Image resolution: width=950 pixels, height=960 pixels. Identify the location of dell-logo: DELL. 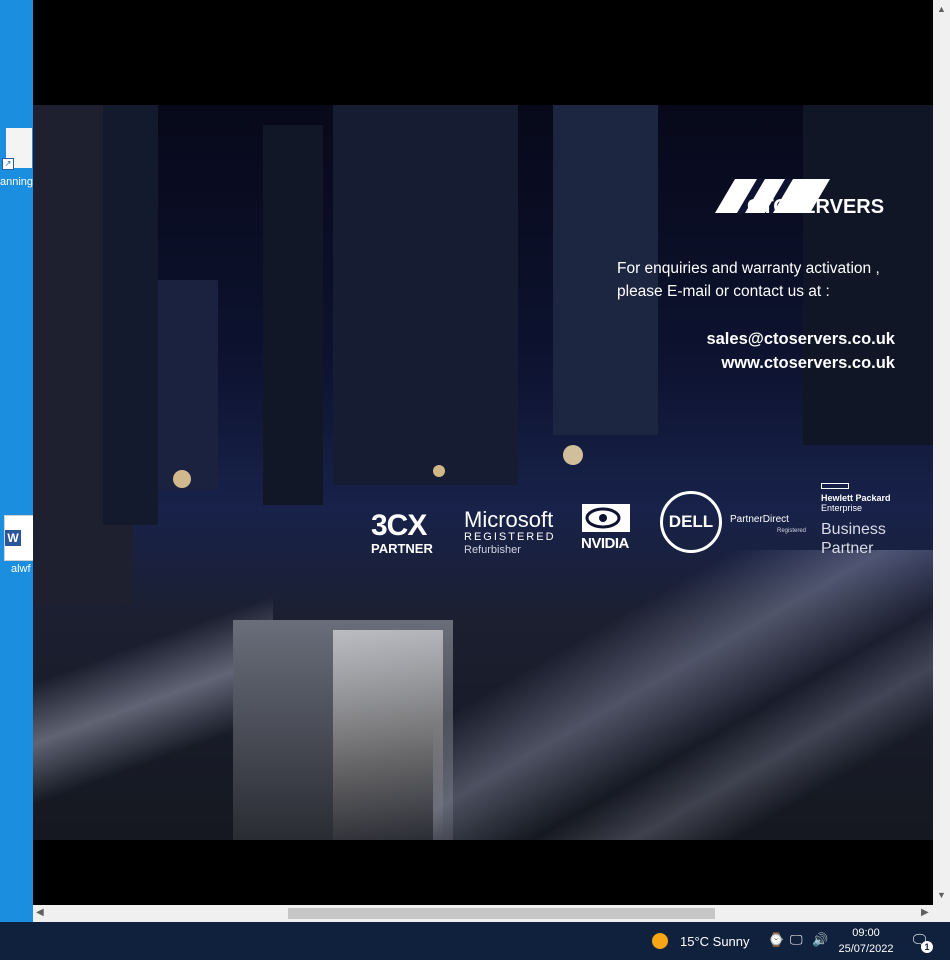
(691, 522).